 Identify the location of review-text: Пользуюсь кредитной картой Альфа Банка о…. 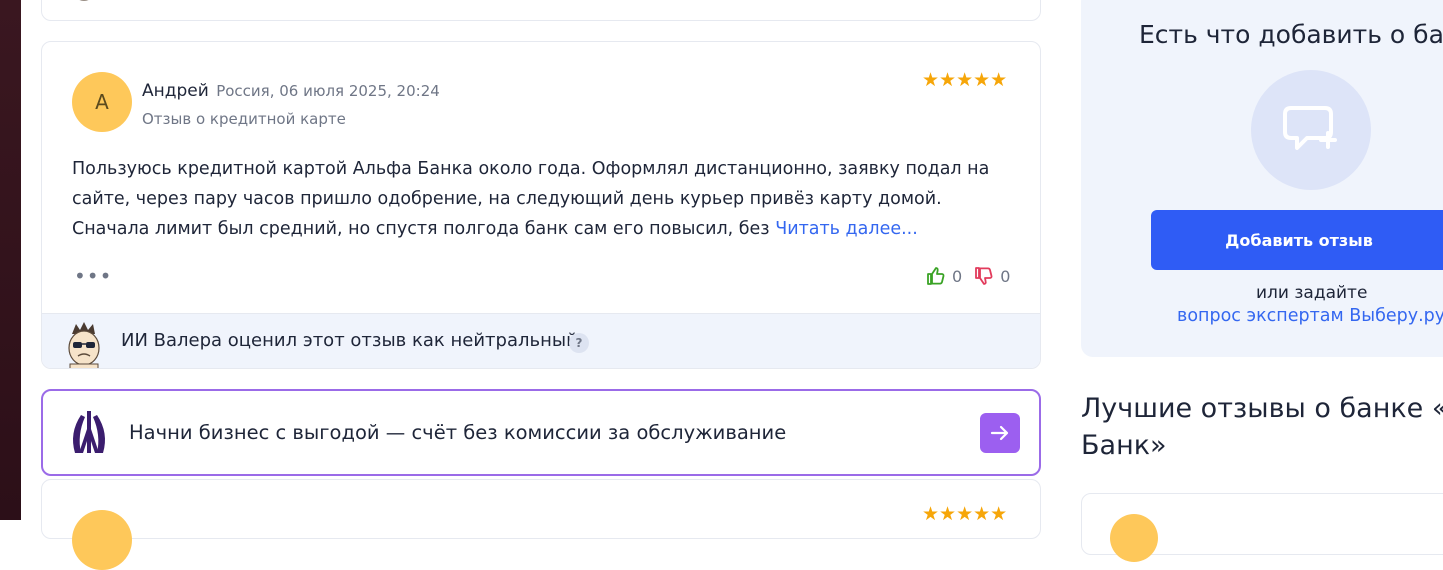
(537, 199).